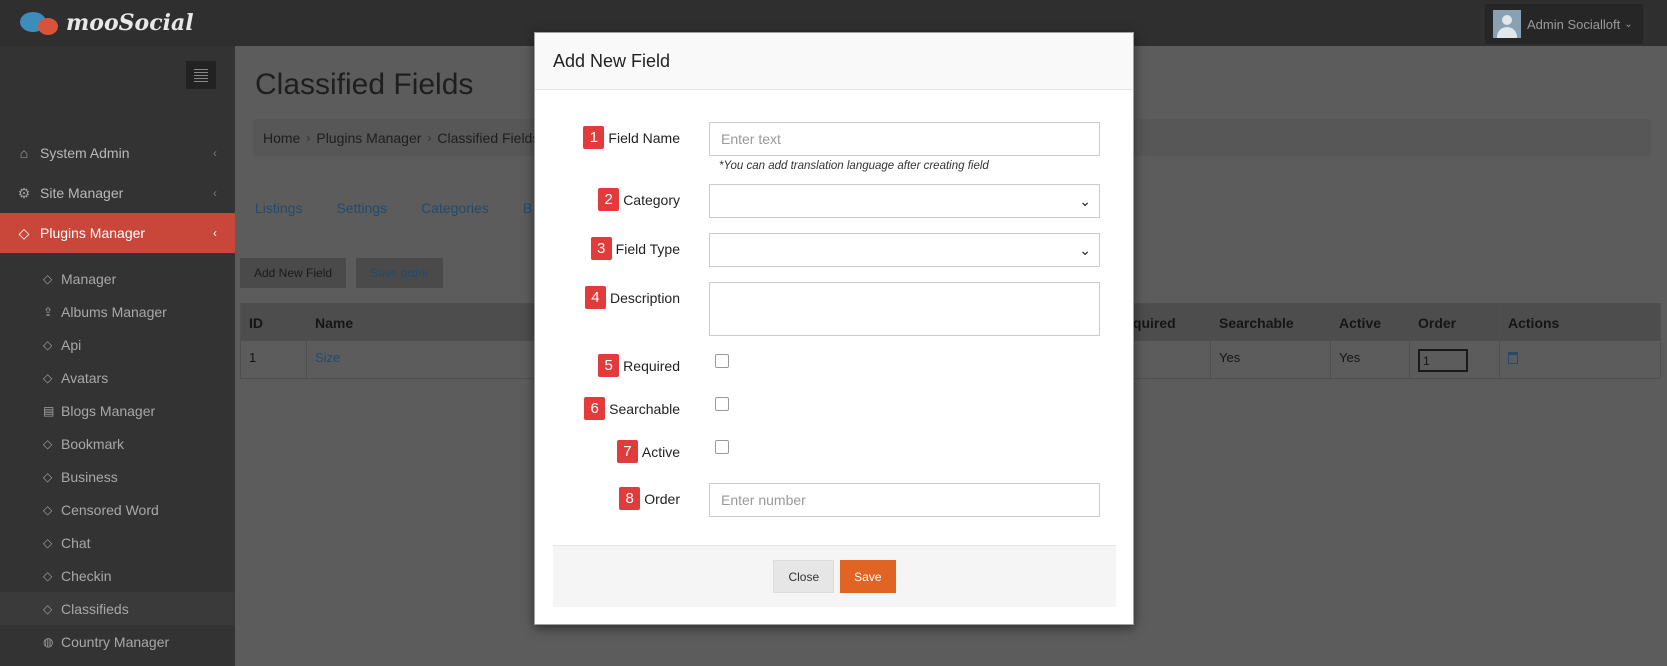 Image resolution: width=1667 pixels, height=666 pixels. What do you see at coordinates (904, 500) in the screenshot?
I see `order-input: Enter number` at bounding box center [904, 500].